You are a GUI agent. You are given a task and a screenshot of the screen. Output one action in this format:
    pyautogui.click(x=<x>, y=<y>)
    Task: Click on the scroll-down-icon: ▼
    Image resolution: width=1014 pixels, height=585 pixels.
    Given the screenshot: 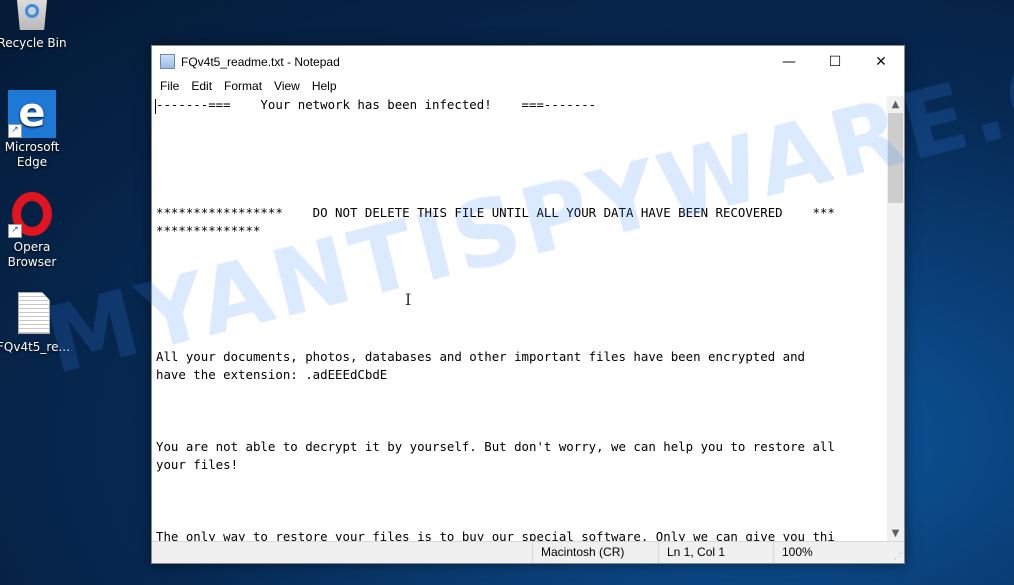 What is the action you would take?
    pyautogui.click(x=895, y=533)
    